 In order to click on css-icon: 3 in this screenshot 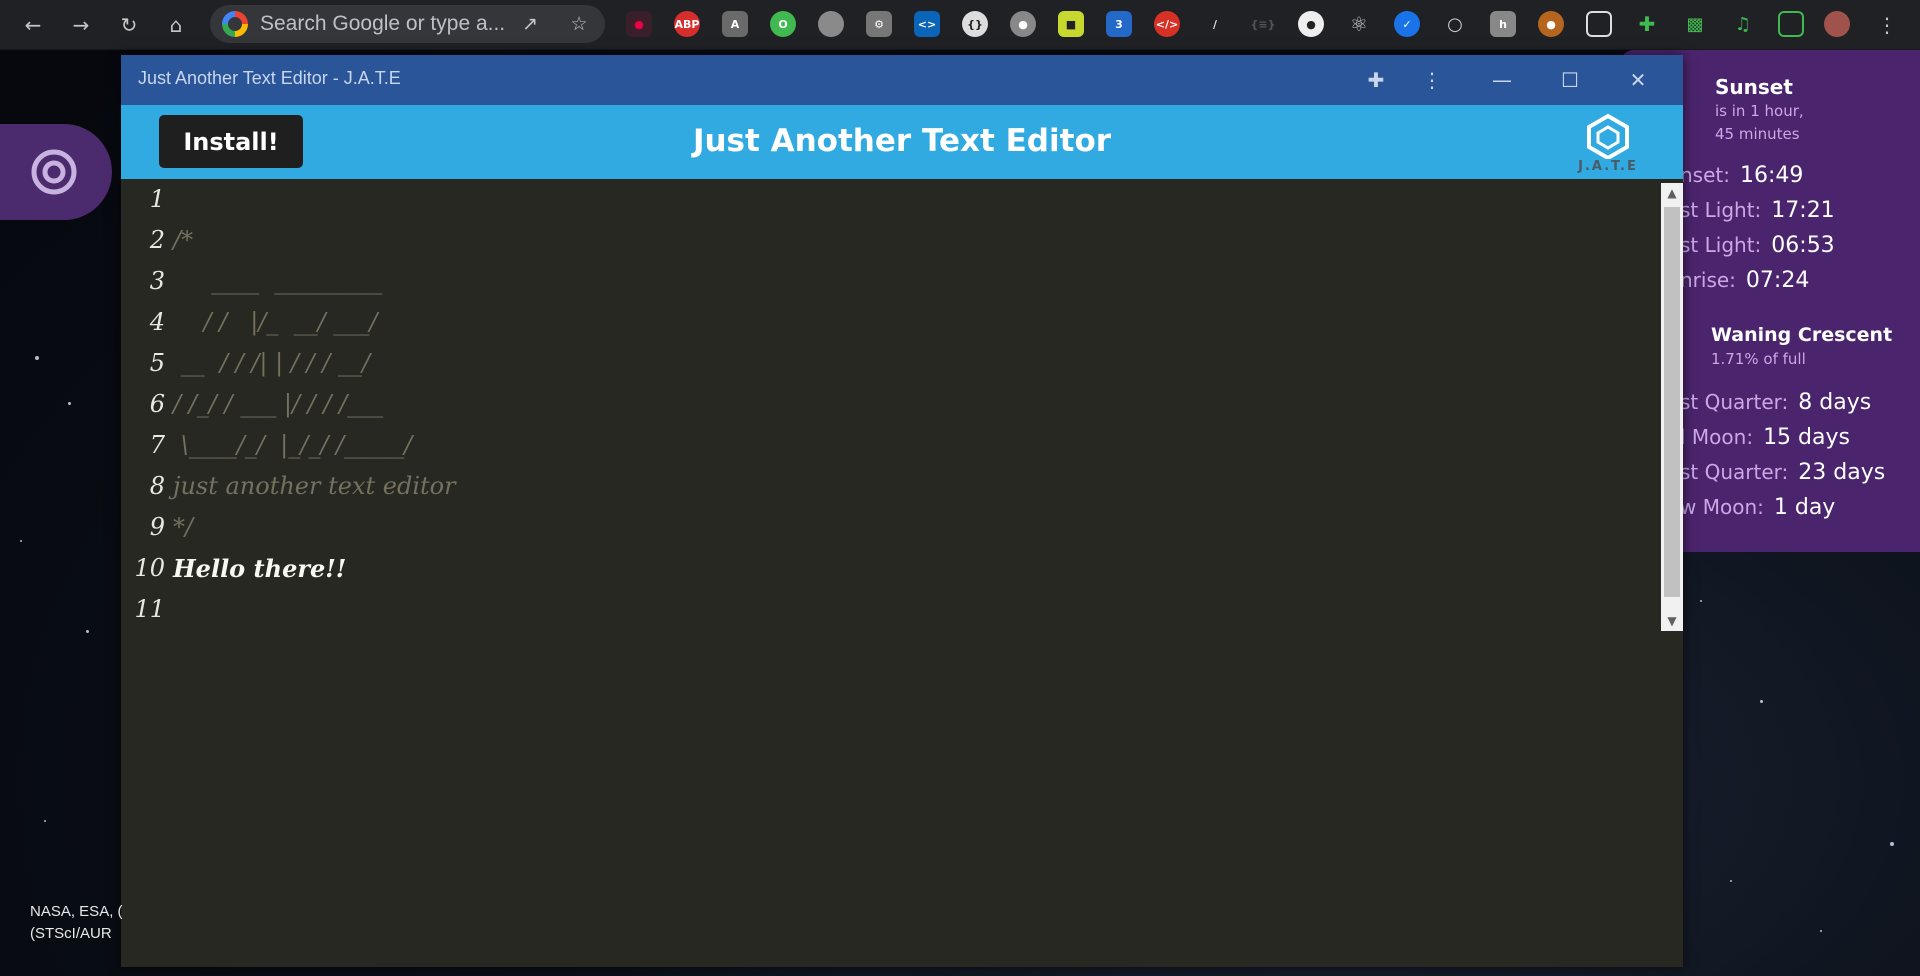, I will do `click(1119, 24)`.